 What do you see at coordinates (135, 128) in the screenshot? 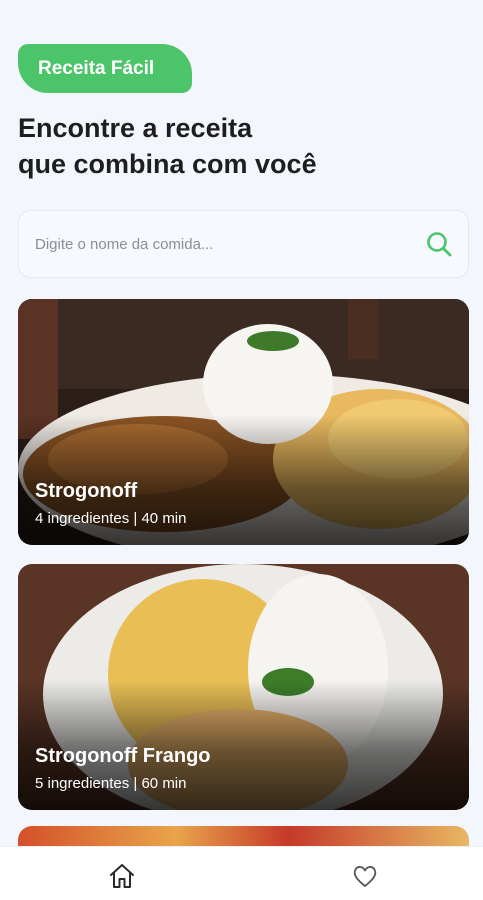
I see `headline-line-1: Encontre a receita` at bounding box center [135, 128].